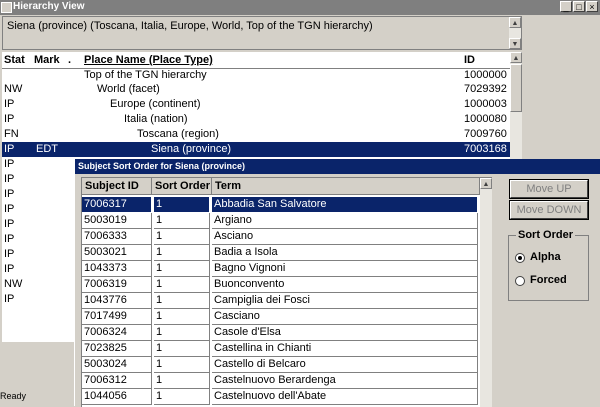 This screenshot has height=407, width=600. What do you see at coordinates (37, 397) in the screenshot?
I see `status-bar: Ready` at bounding box center [37, 397].